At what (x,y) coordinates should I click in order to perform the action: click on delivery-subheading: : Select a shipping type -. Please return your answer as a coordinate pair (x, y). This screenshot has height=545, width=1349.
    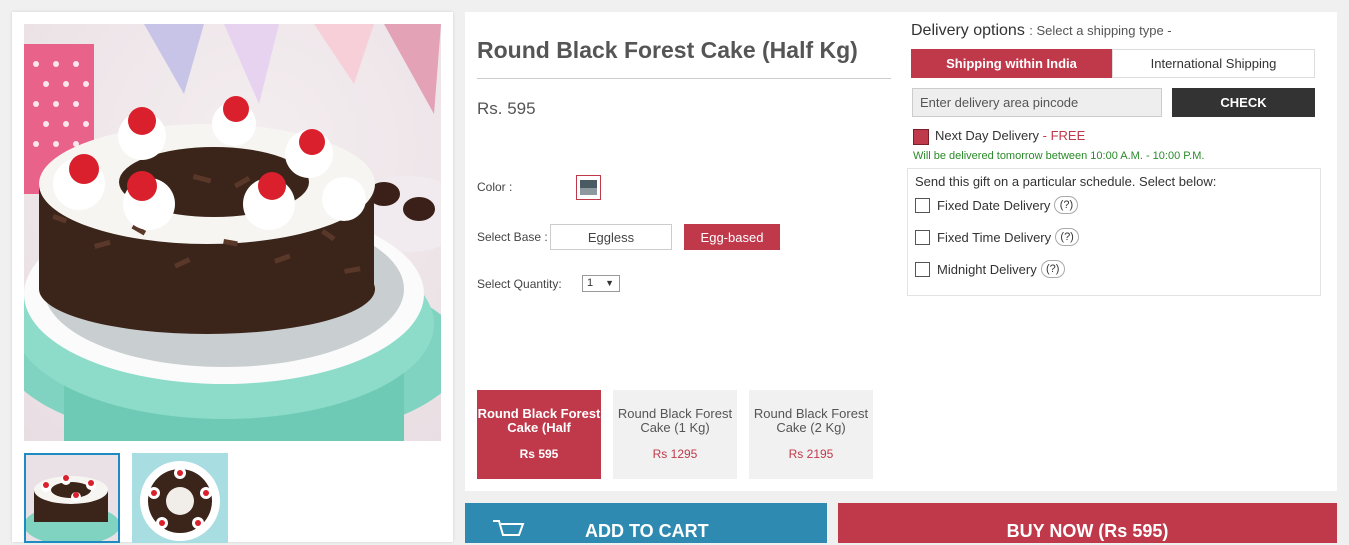
    Looking at the image, I should click on (1100, 30).